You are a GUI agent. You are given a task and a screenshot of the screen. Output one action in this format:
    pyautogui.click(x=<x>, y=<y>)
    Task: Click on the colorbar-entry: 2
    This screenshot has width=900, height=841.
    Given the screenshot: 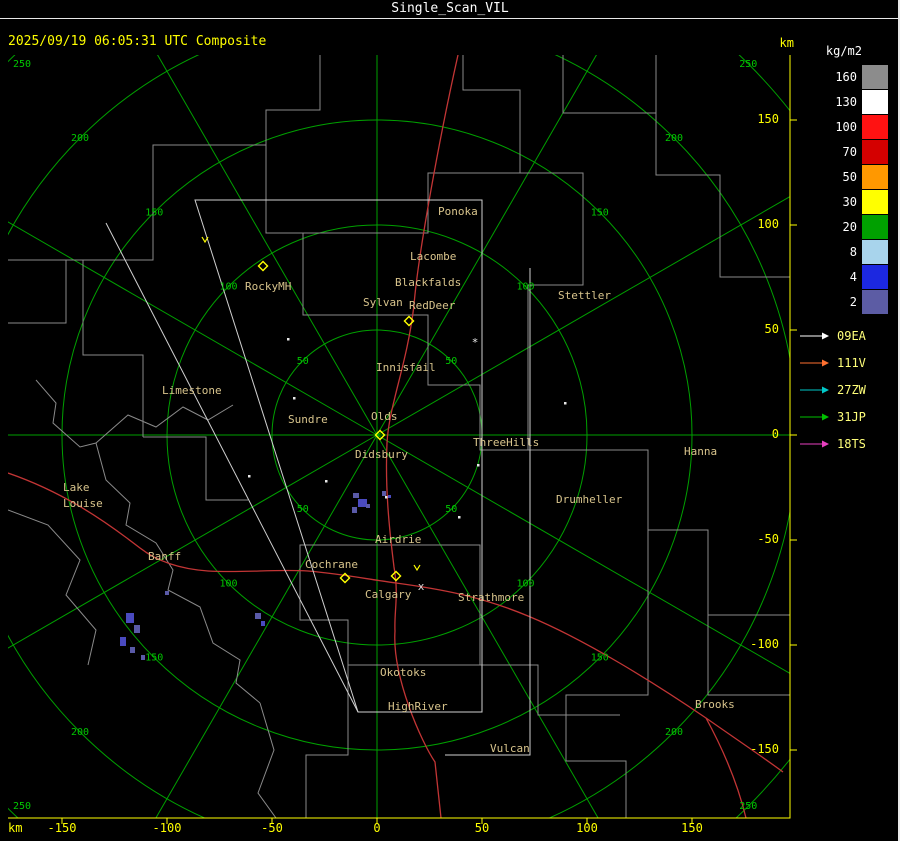 What is the action you would take?
    pyautogui.click(x=844, y=301)
    